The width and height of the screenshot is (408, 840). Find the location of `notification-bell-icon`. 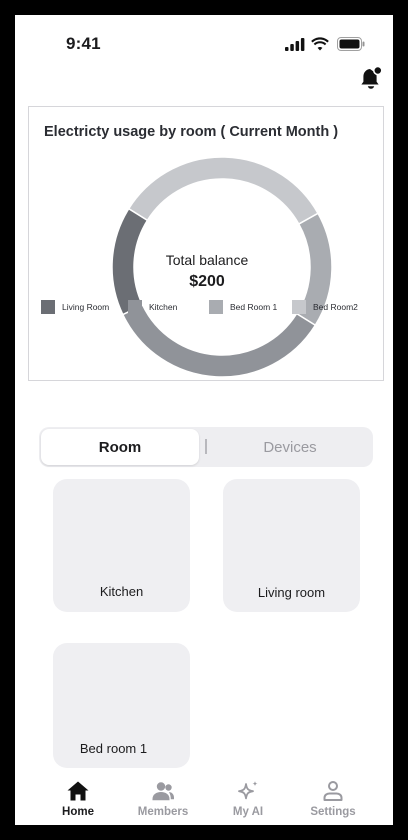

notification-bell-icon is located at coordinates (371, 78).